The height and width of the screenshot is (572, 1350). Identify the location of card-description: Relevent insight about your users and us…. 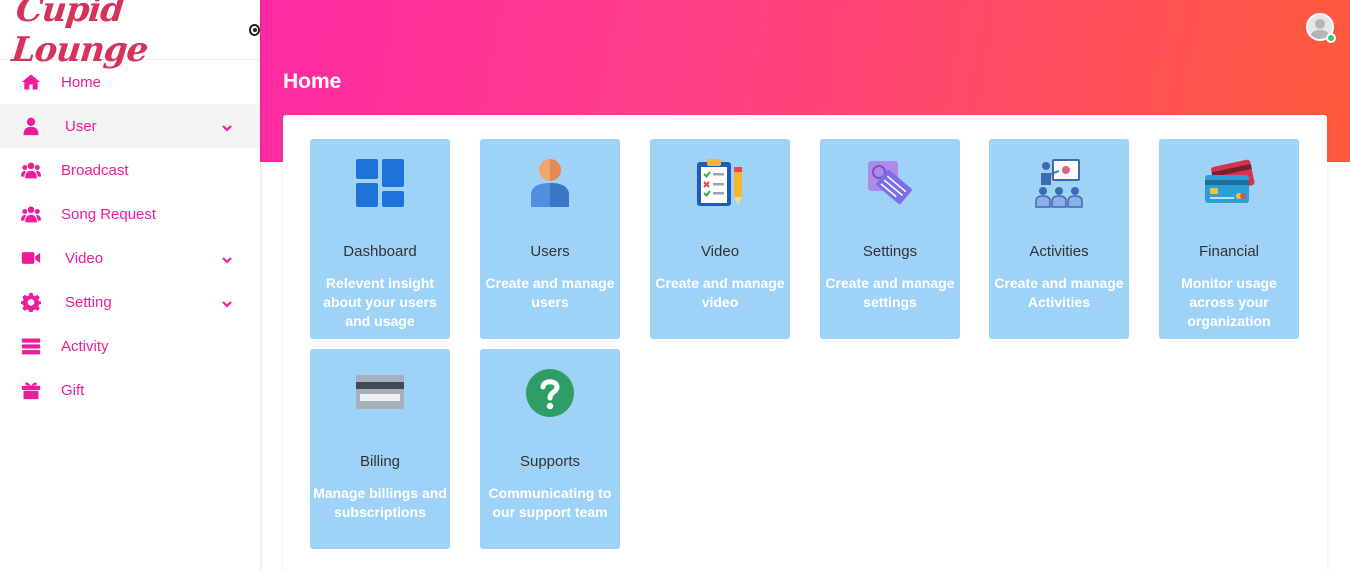
(380, 302).